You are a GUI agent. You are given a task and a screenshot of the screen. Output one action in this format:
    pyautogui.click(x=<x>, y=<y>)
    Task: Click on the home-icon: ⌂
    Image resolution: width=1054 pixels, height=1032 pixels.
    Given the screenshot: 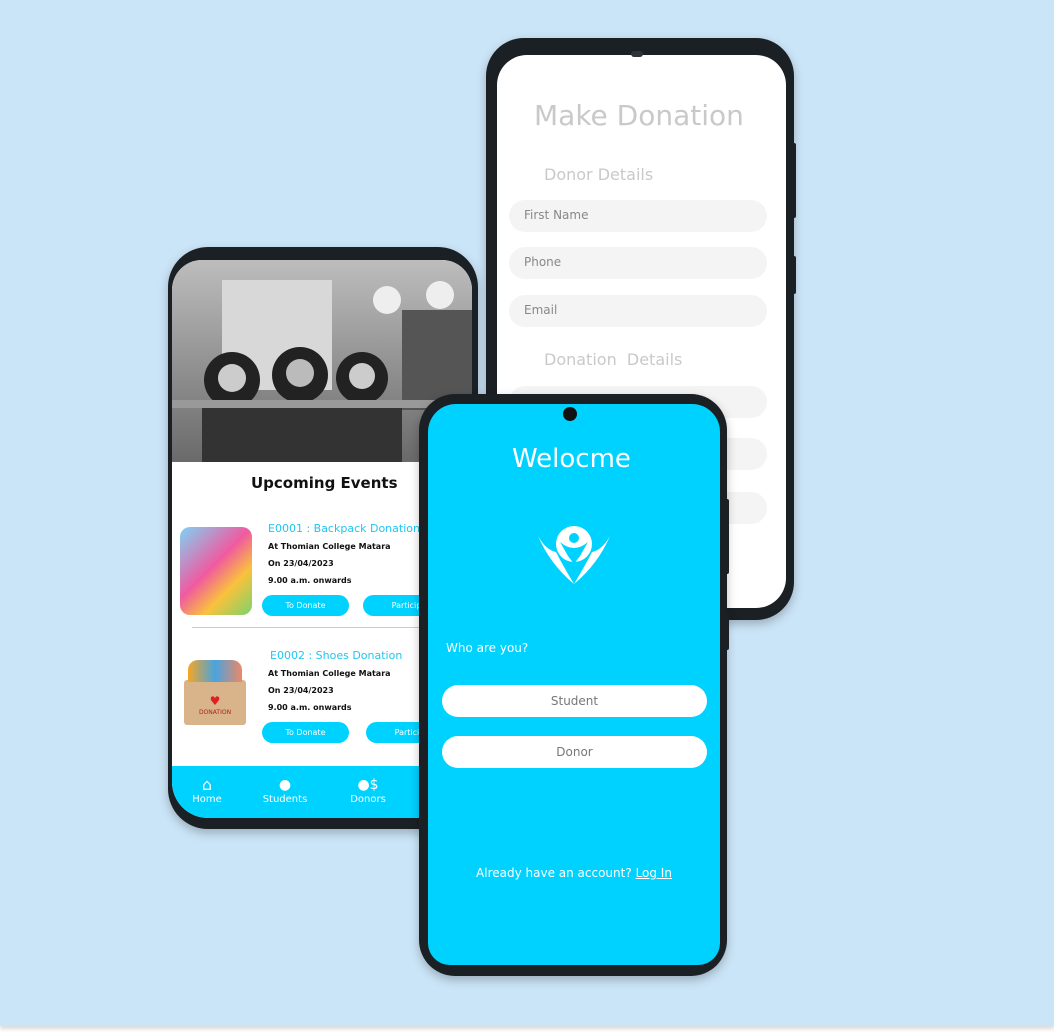 What is the action you would take?
    pyautogui.click(x=207, y=784)
    